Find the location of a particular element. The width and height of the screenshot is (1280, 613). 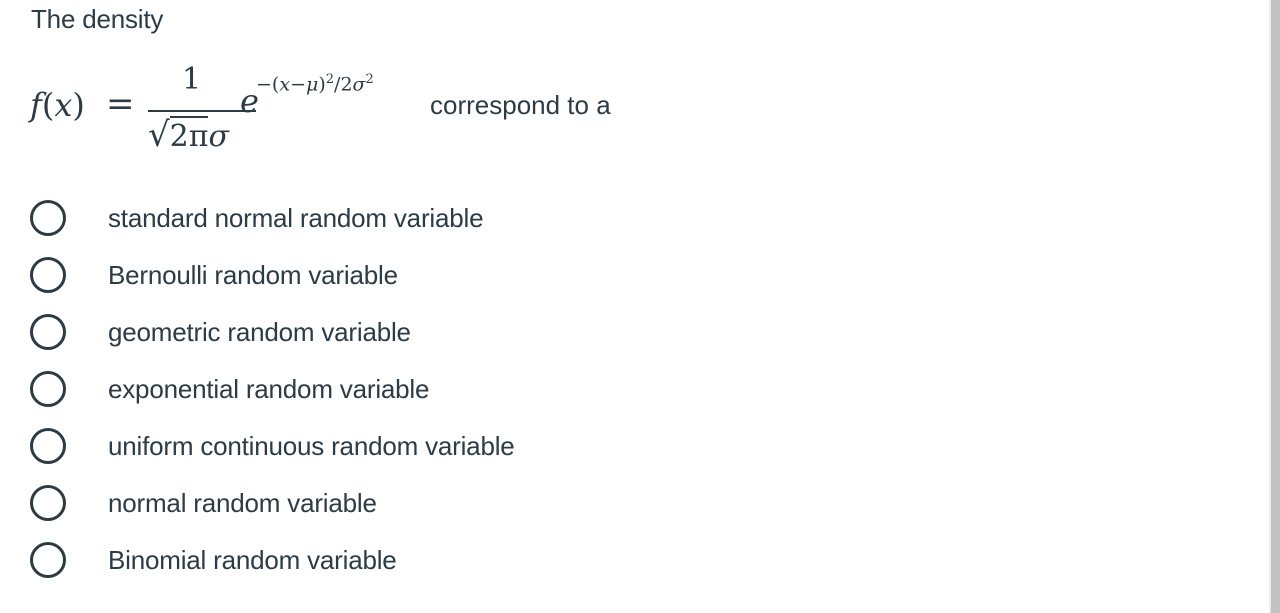

question-tail: correspond to a is located at coordinates (520, 105).